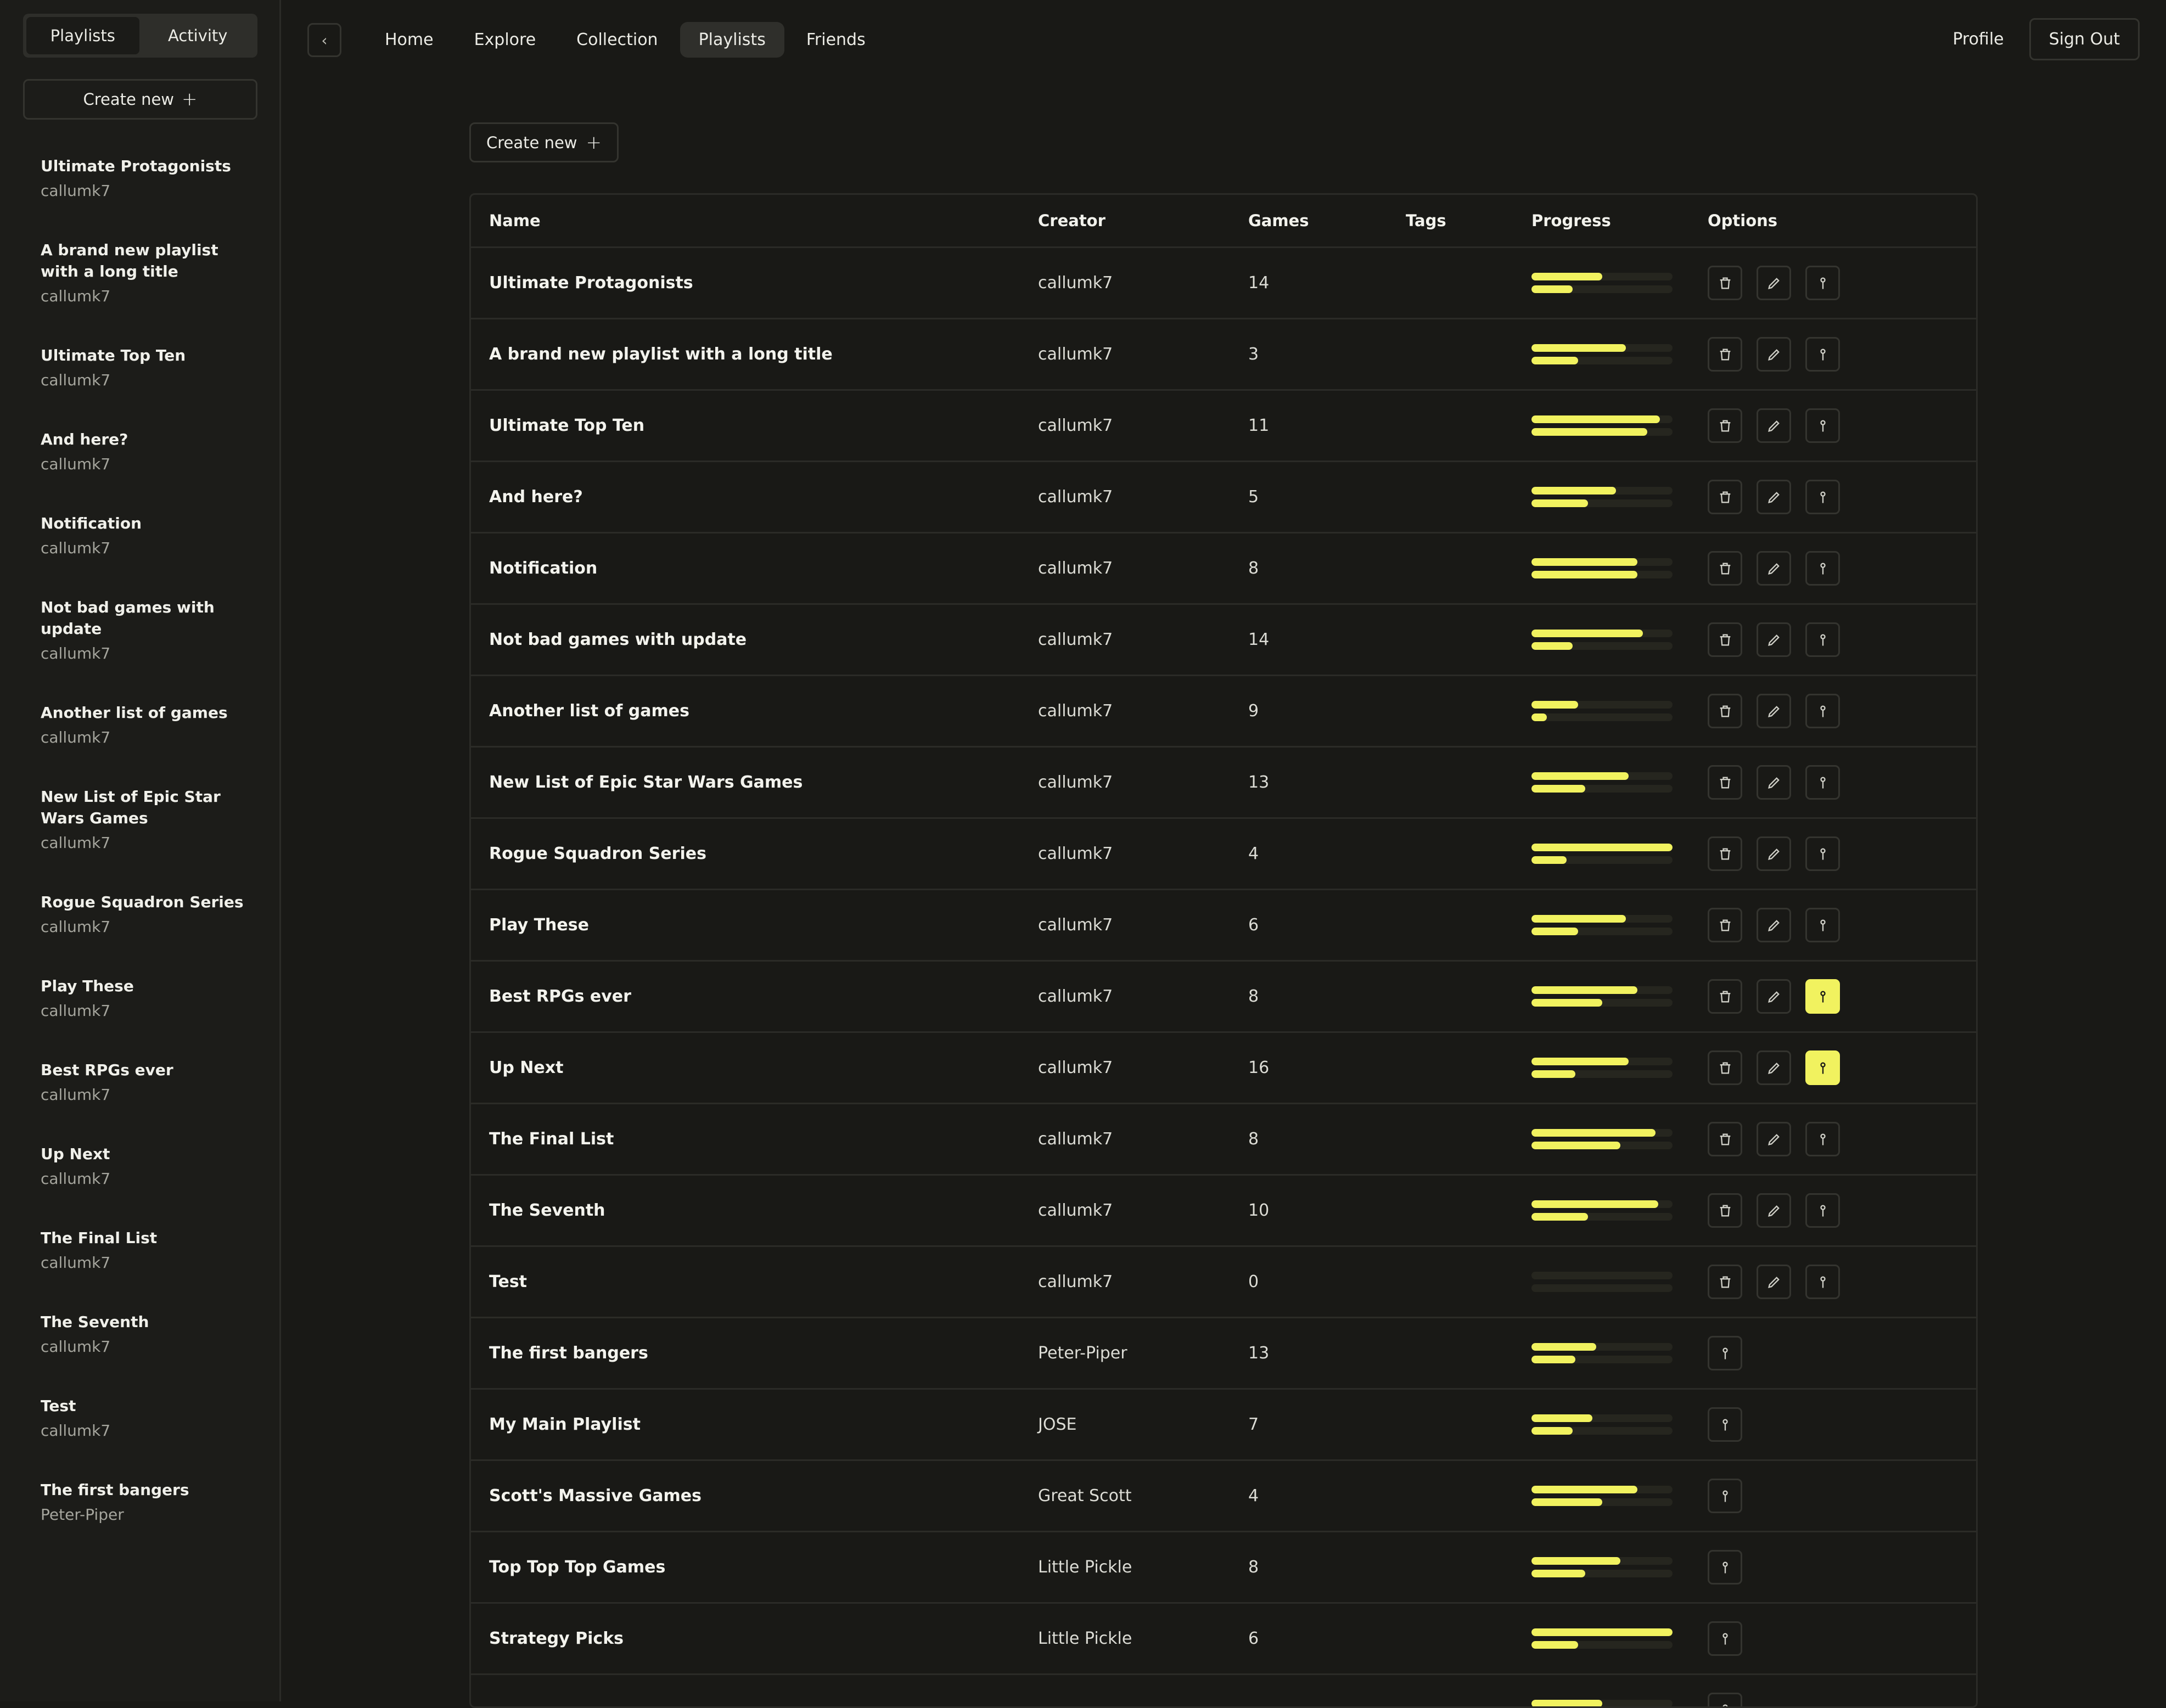  I want to click on playlist-name: Another list of games, so click(589, 711).